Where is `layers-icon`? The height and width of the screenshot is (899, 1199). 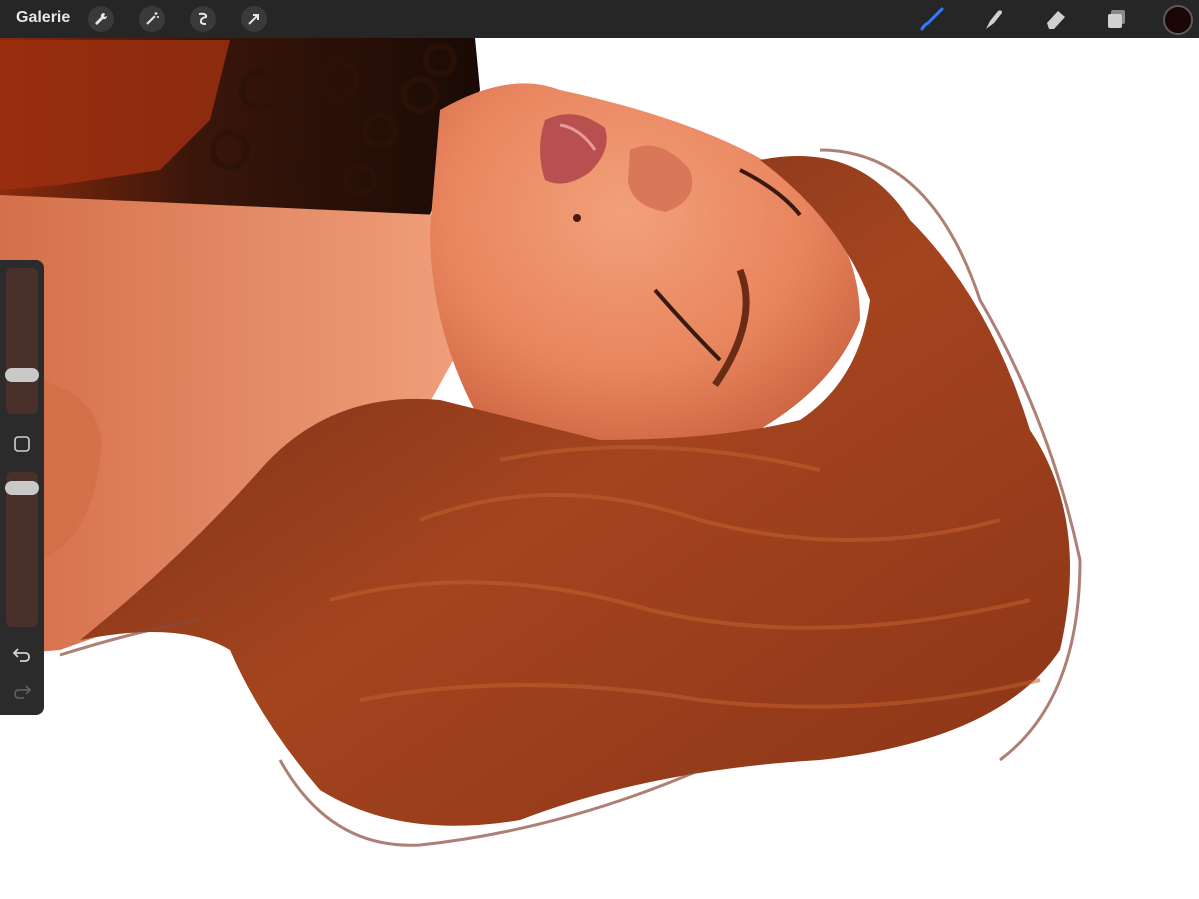 layers-icon is located at coordinates (1117, 19).